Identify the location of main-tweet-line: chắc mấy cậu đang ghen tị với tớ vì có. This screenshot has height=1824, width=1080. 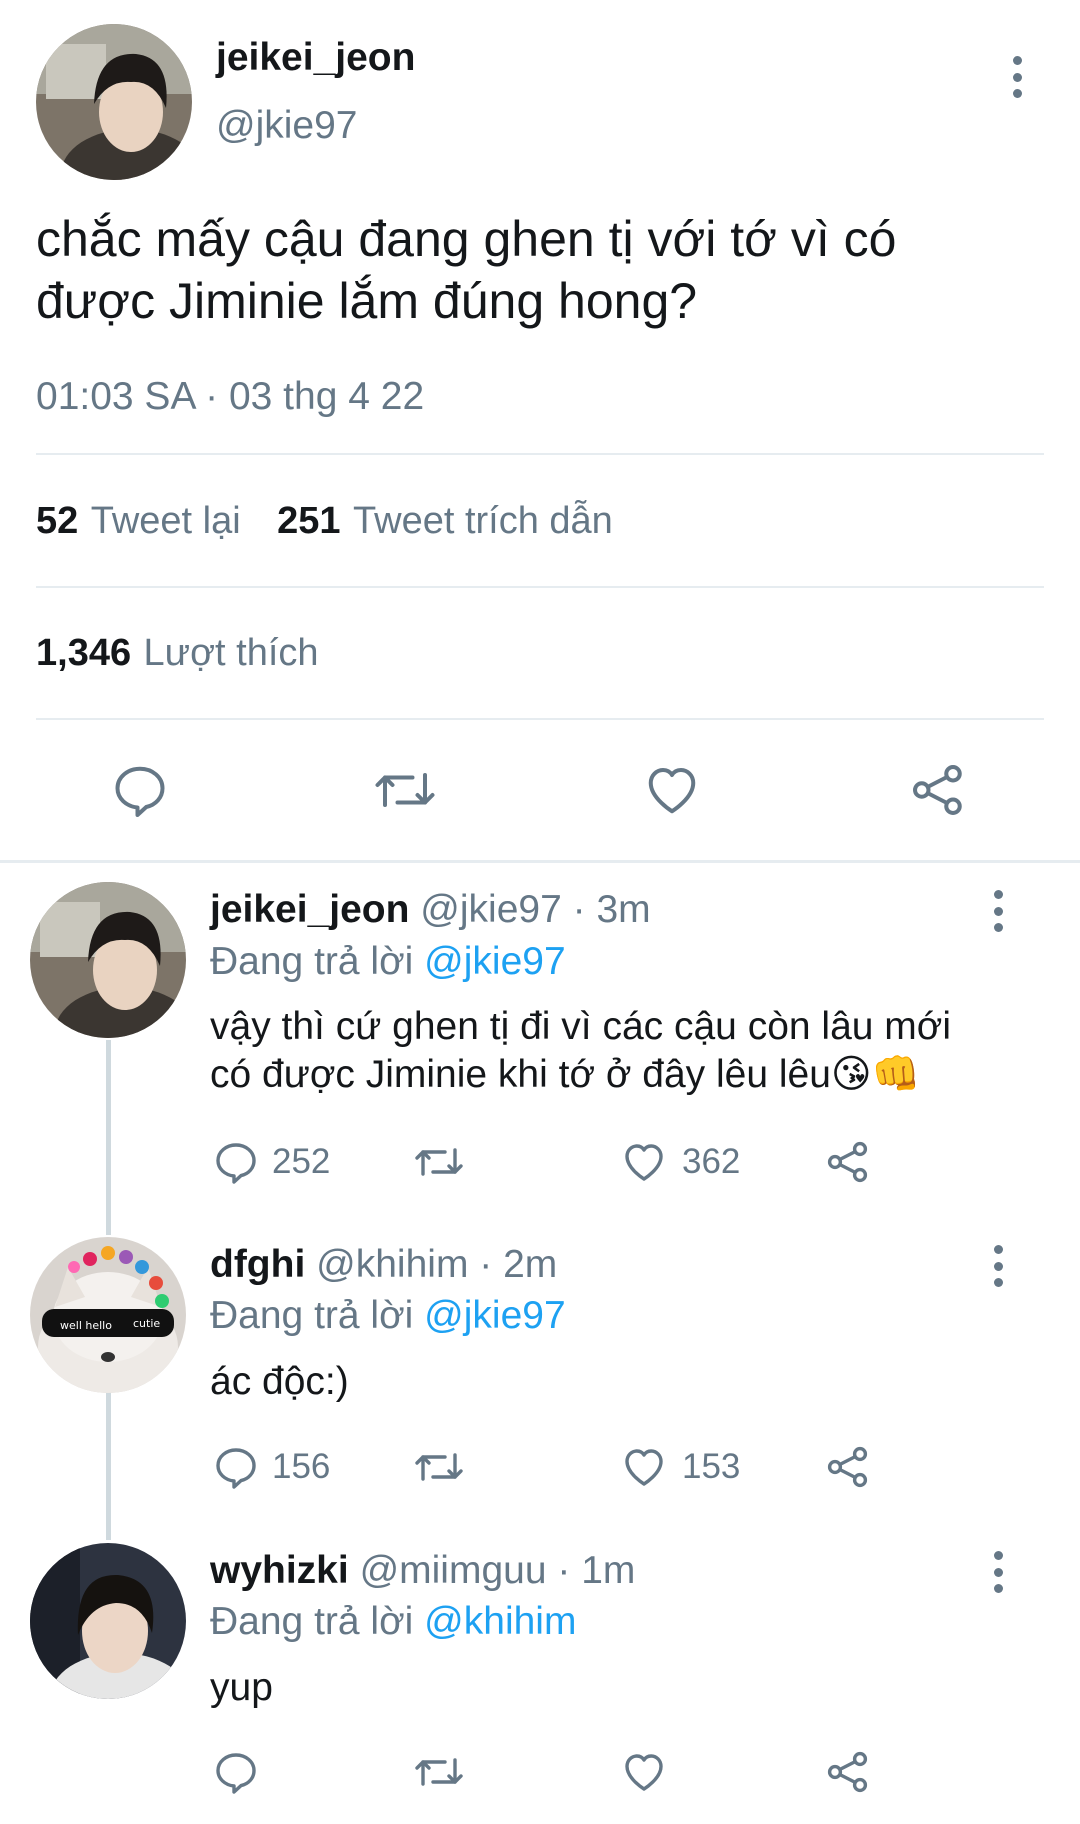
(466, 239).